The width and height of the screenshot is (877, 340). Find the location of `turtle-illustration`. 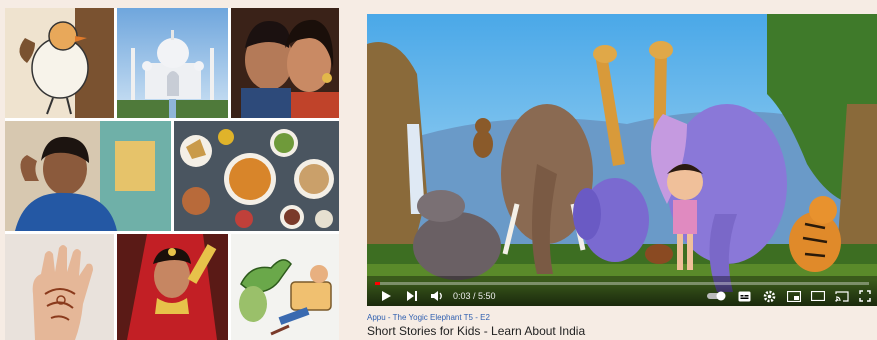

turtle-illustration is located at coordinates (285, 287).